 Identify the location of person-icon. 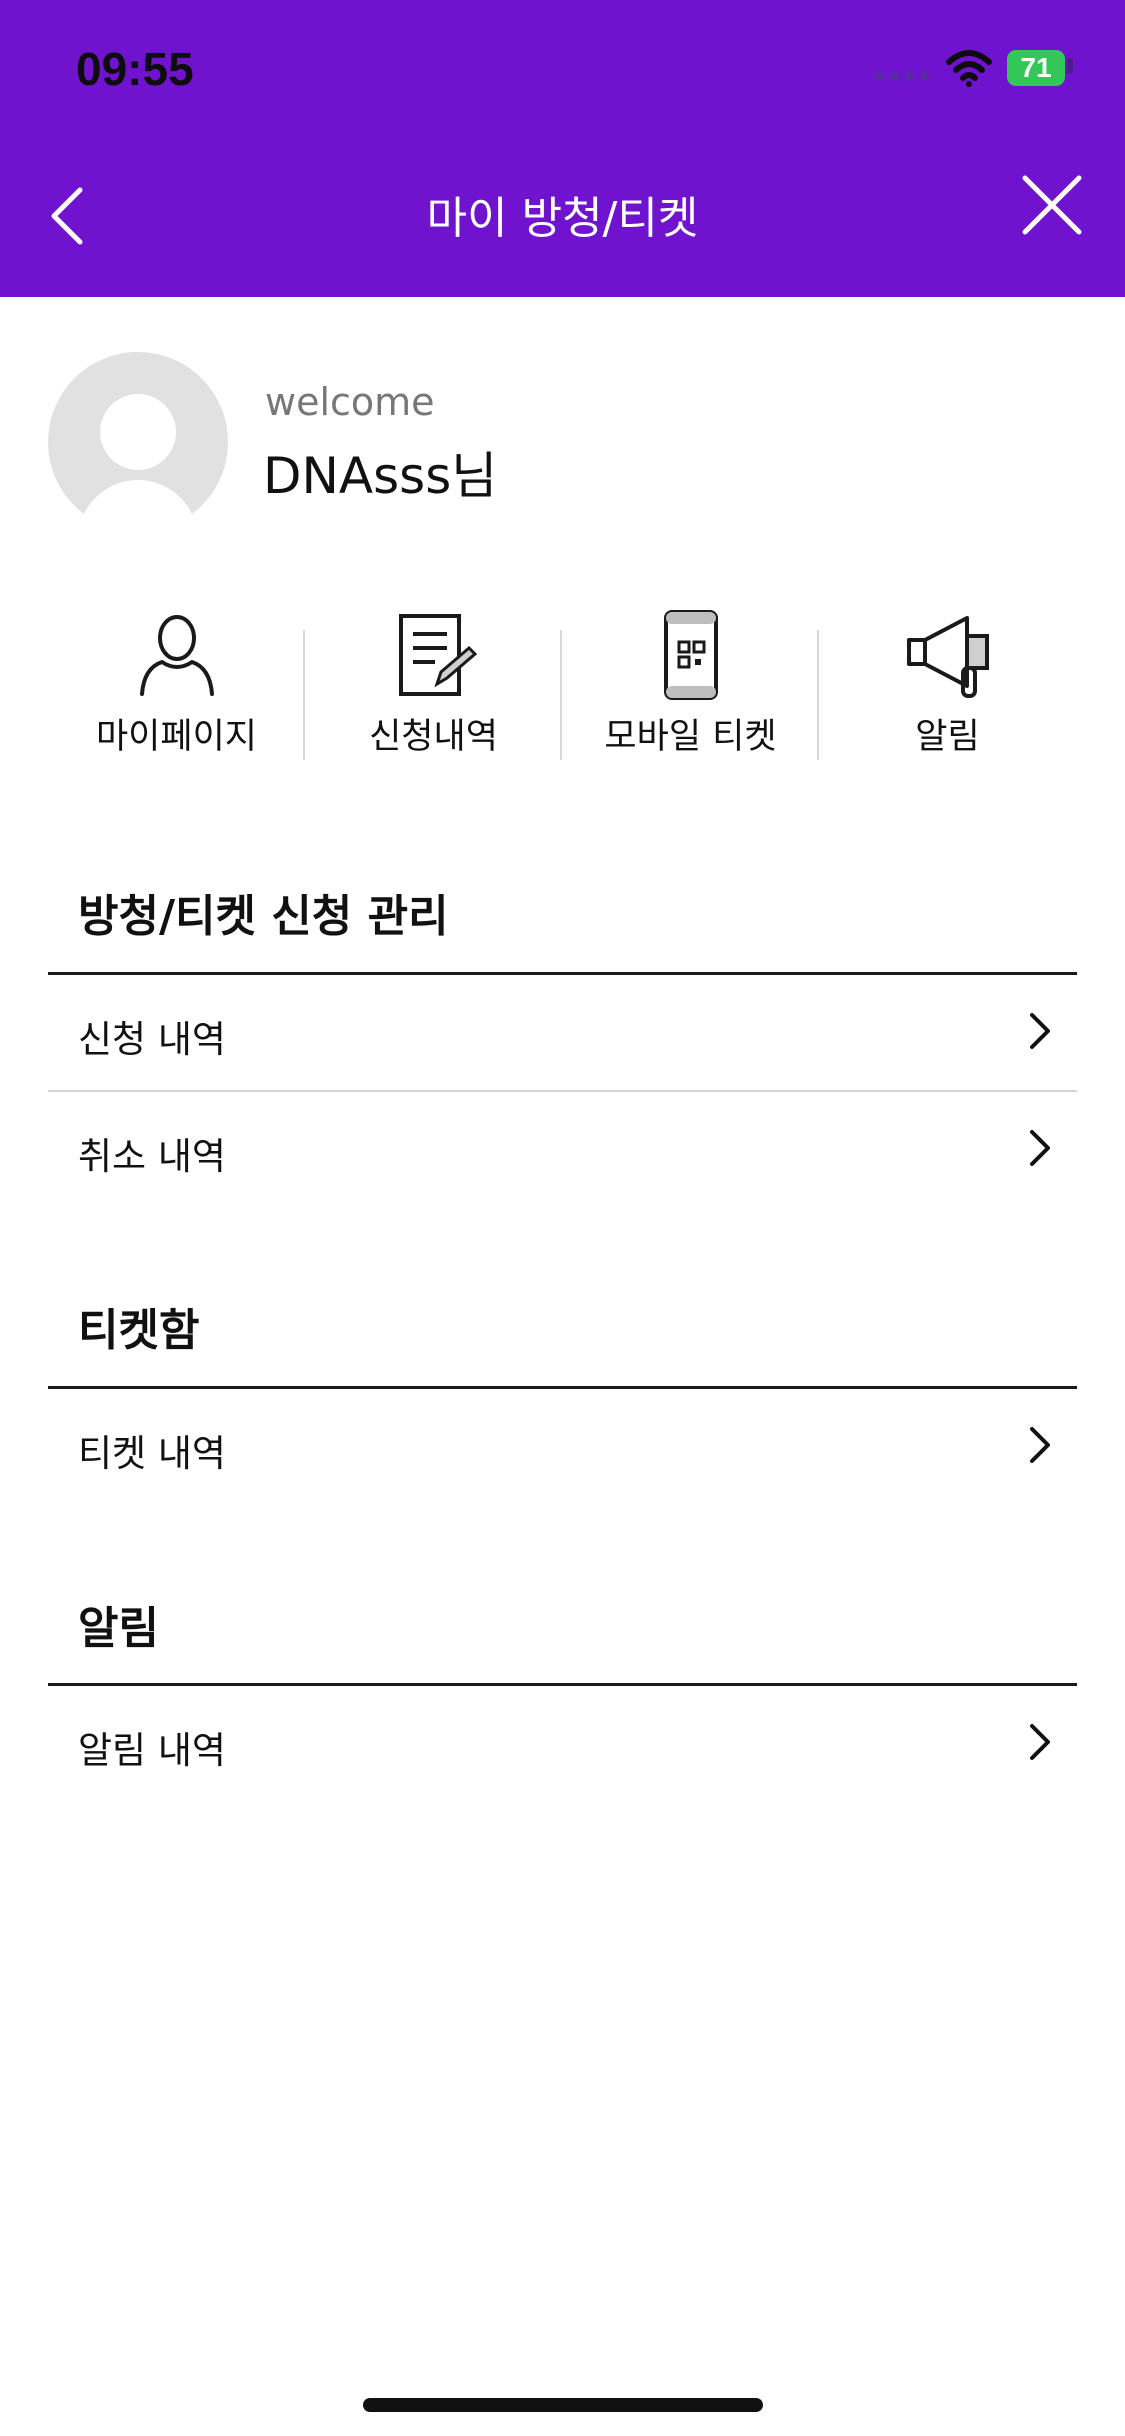
(176, 655).